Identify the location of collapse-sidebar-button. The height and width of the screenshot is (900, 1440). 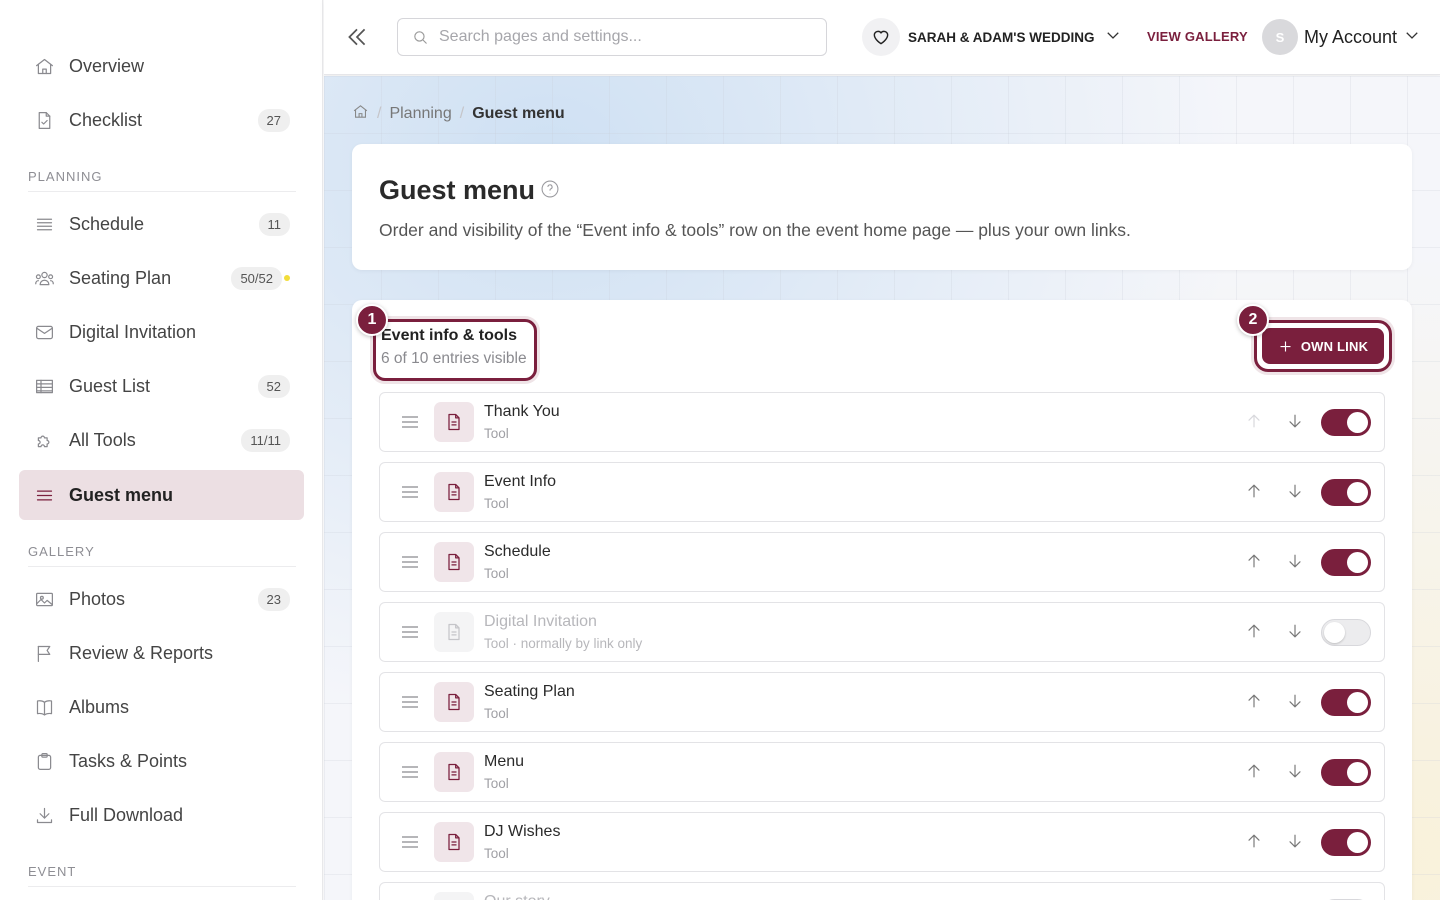
(357, 37).